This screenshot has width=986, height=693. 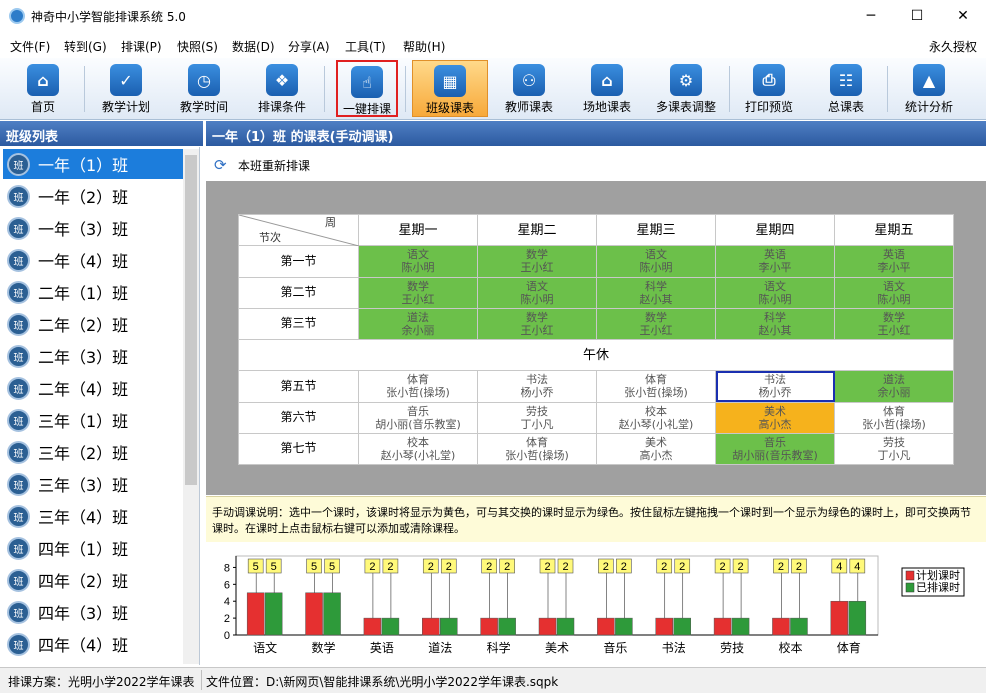 I want to click on home-button: ⌂ 首页, so click(x=43, y=88).